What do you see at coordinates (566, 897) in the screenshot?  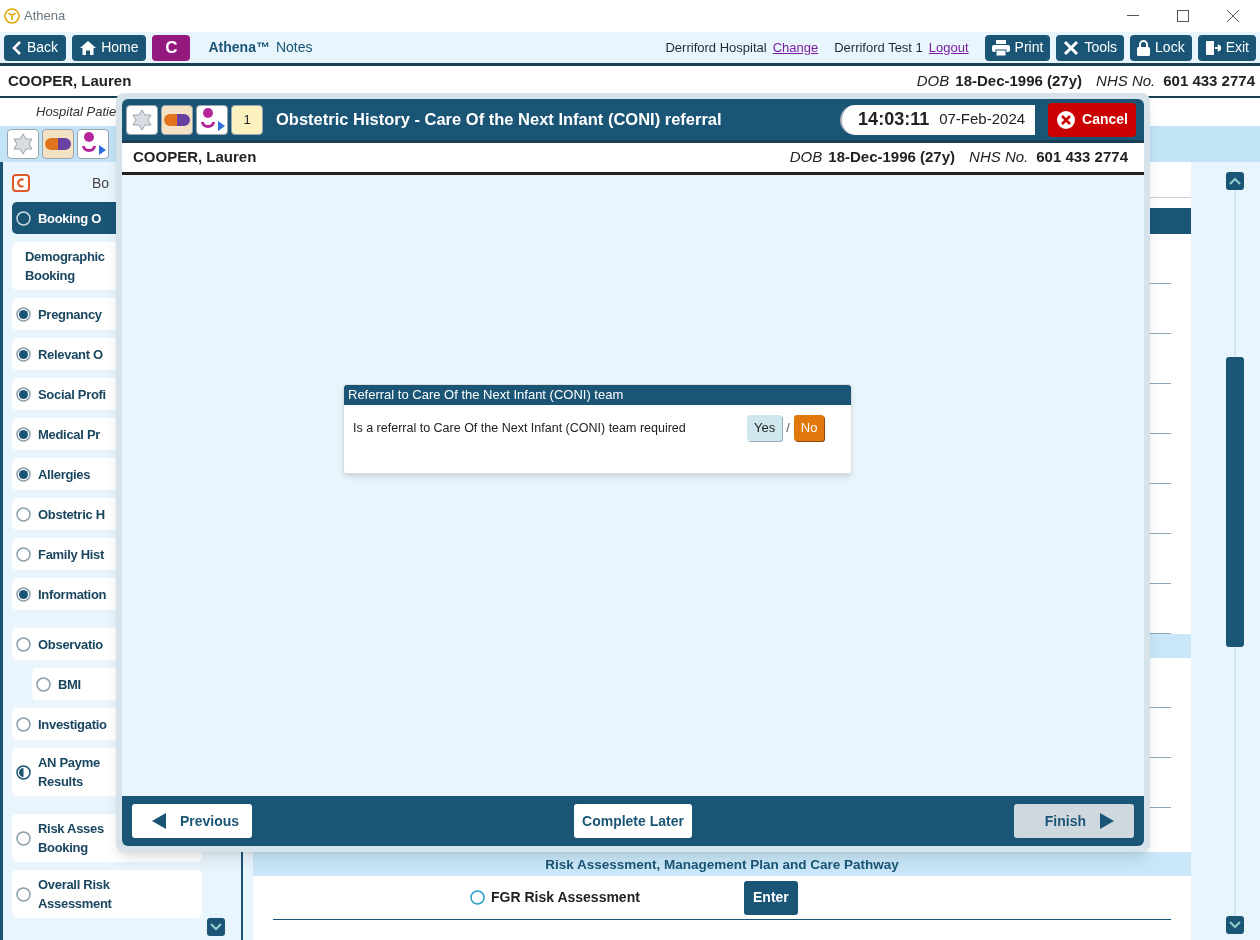 I see `row-label: FGR Risk Assessment` at bounding box center [566, 897].